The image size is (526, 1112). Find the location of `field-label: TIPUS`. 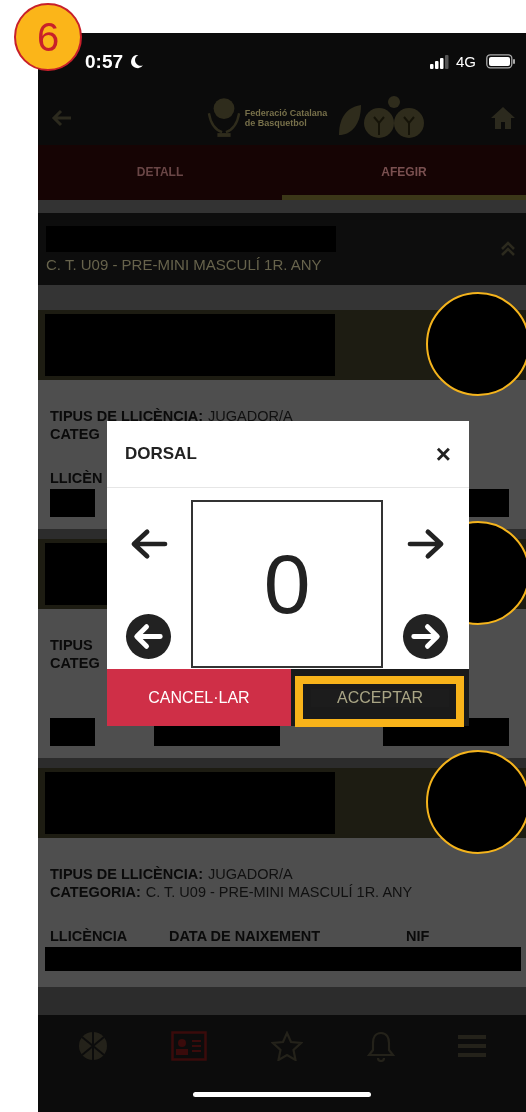

field-label: TIPUS is located at coordinates (71, 645).